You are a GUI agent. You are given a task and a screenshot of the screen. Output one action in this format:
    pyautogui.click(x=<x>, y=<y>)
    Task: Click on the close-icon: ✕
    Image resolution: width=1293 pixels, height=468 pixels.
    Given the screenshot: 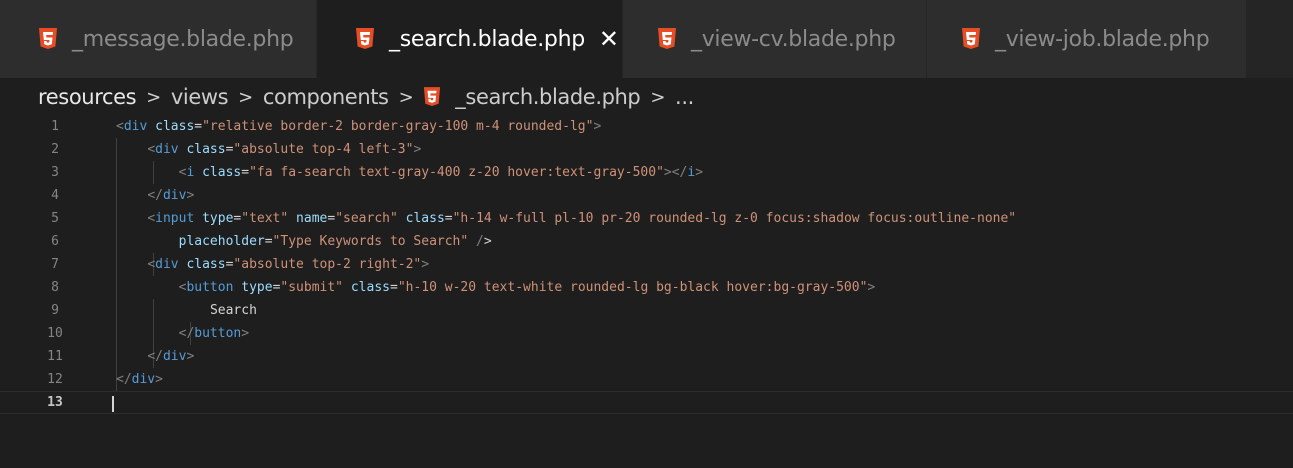 What is the action you would take?
    pyautogui.click(x=609, y=39)
    